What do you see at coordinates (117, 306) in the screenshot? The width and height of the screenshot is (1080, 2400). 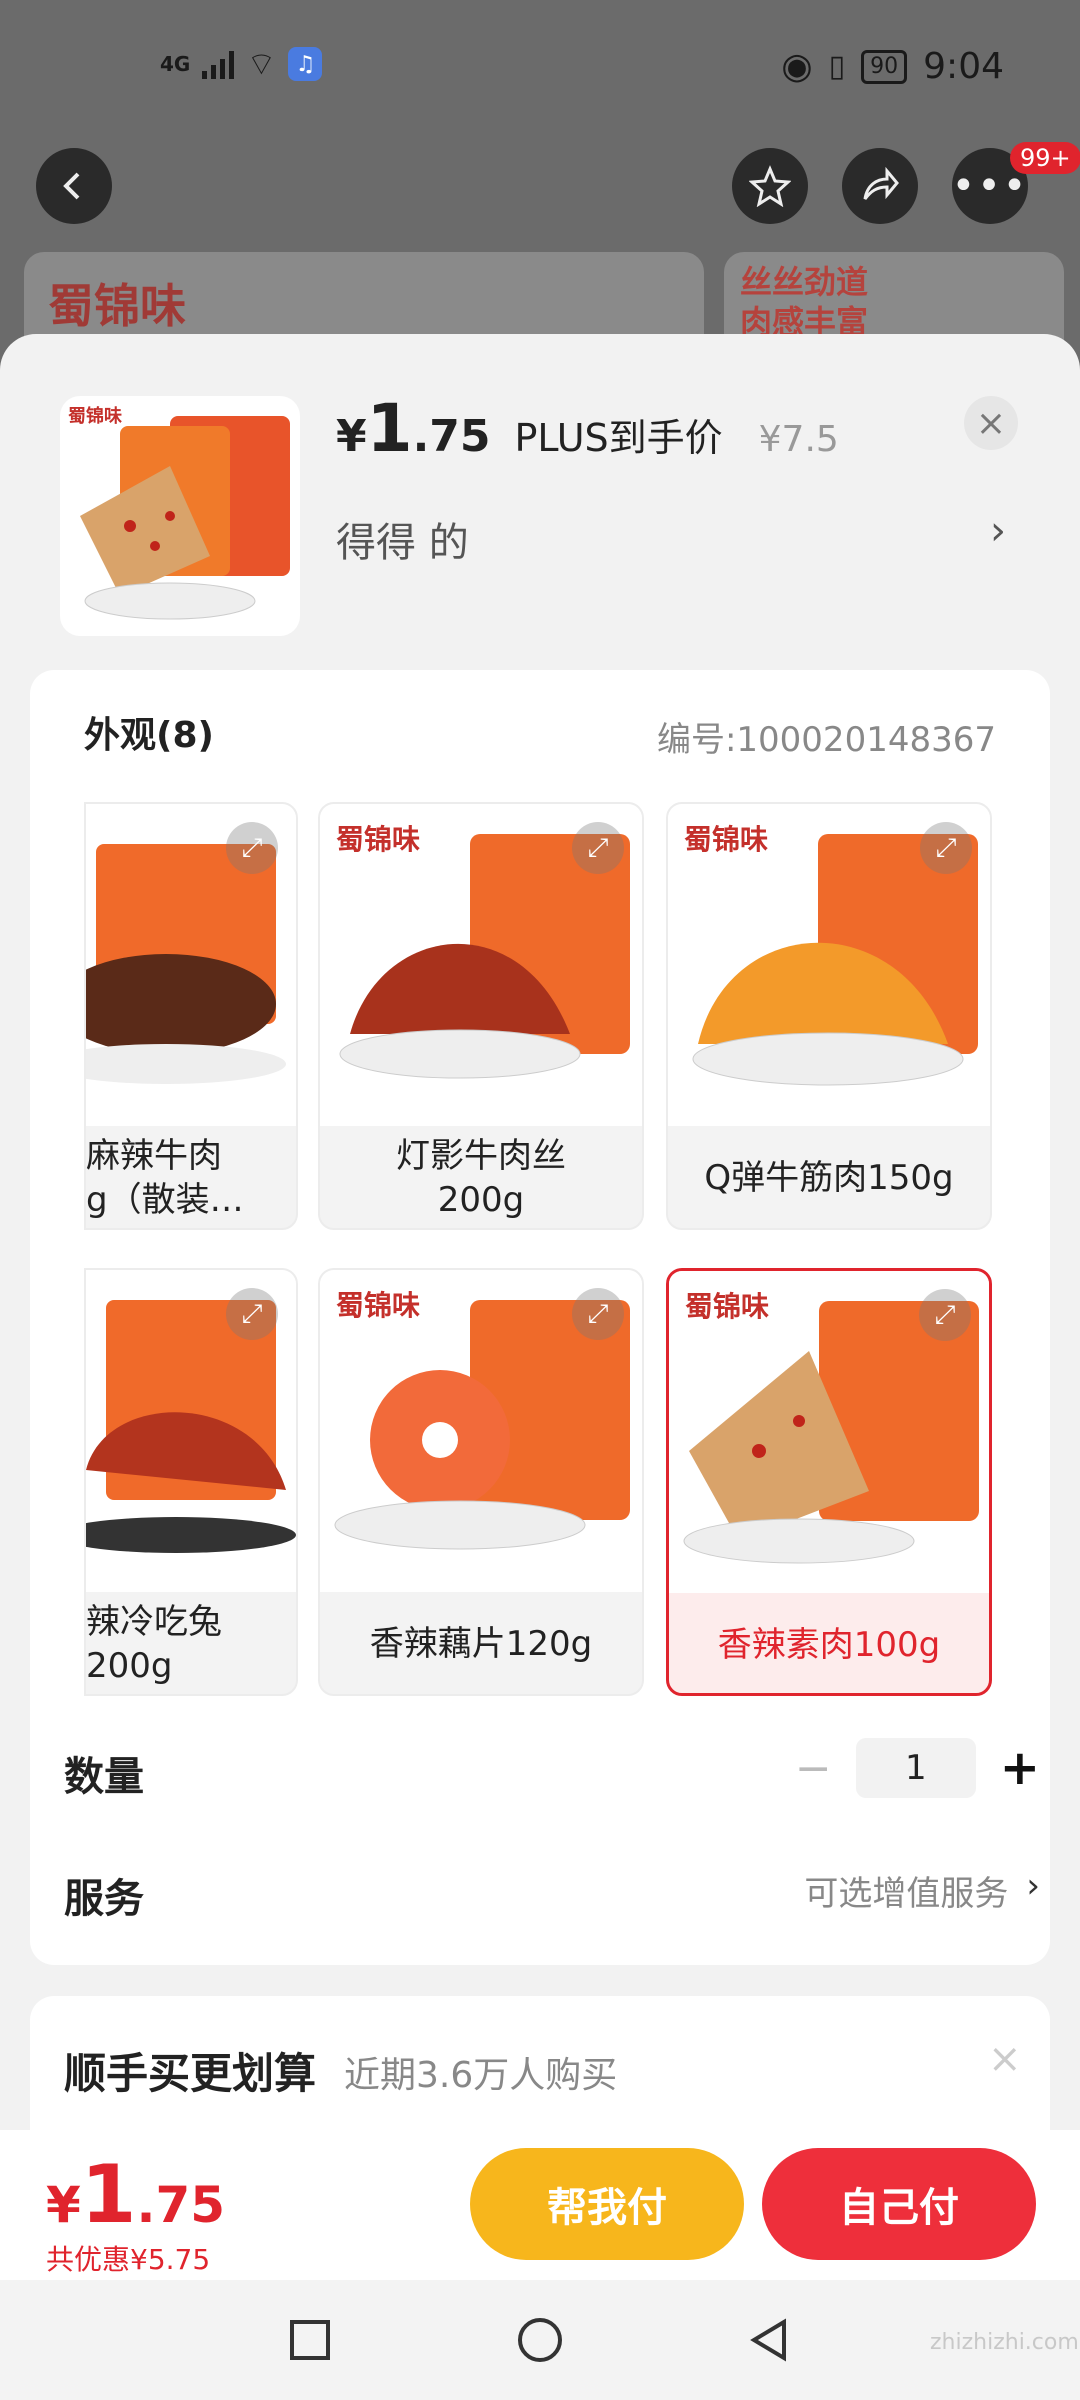 I see `bg-brand-logo: 蜀锦味` at bounding box center [117, 306].